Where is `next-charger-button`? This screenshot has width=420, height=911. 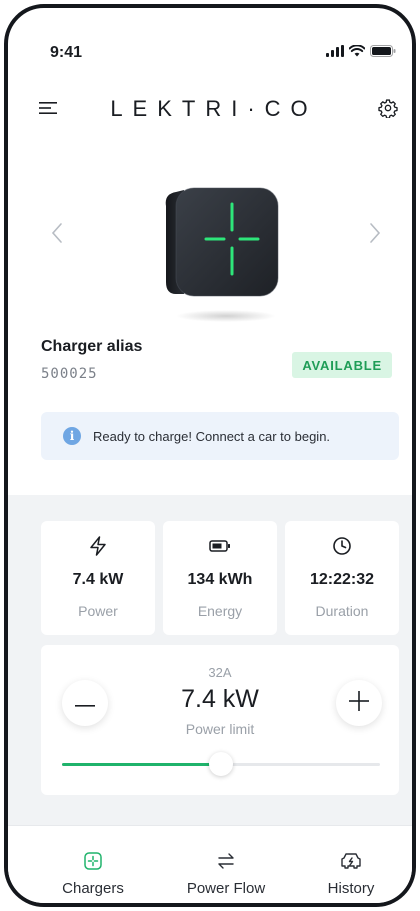 next-charger-button is located at coordinates (375, 235).